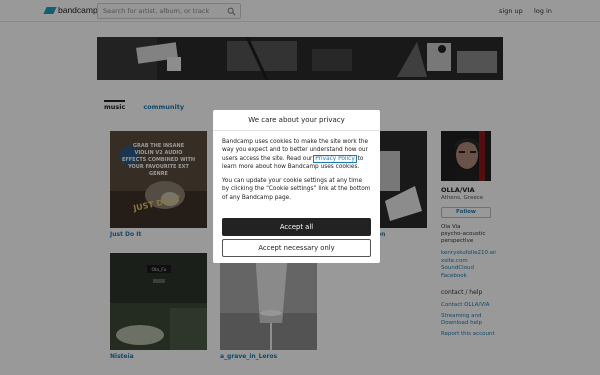  I want to click on privacy-policy-link: Privacy Policy, so click(335, 158).